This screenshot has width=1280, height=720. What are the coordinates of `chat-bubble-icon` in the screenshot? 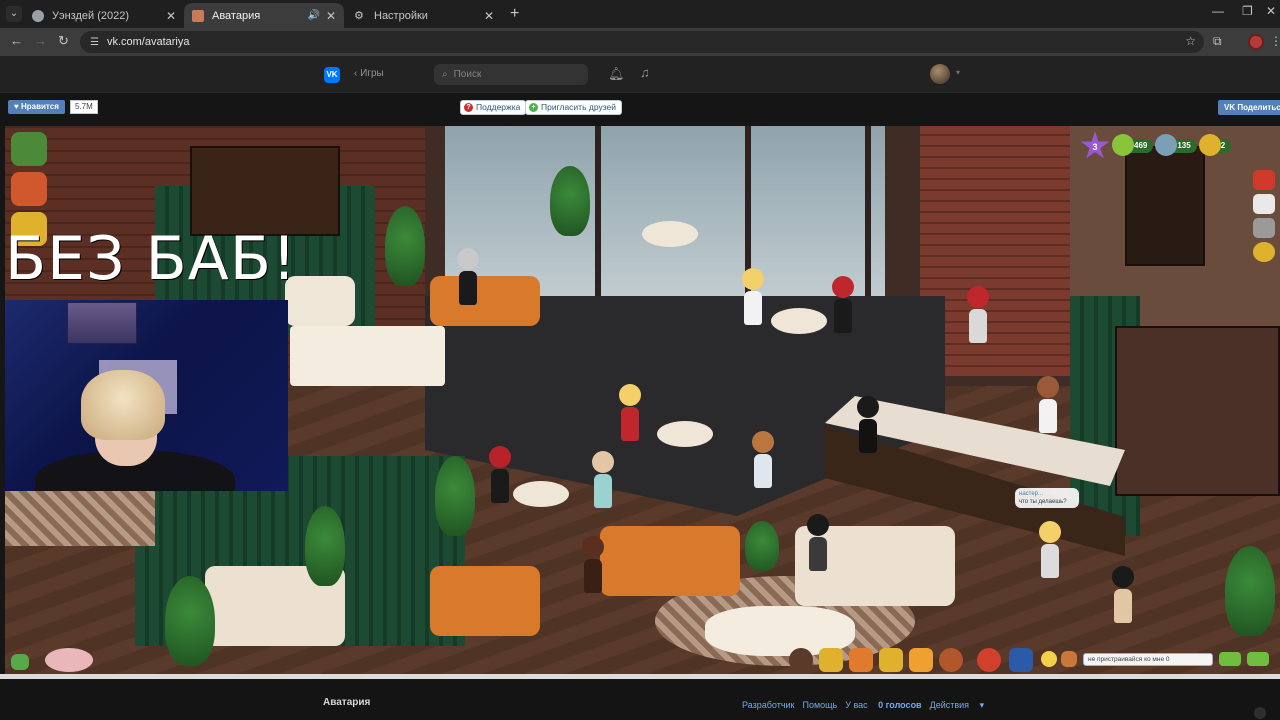 It's located at (1260, 713).